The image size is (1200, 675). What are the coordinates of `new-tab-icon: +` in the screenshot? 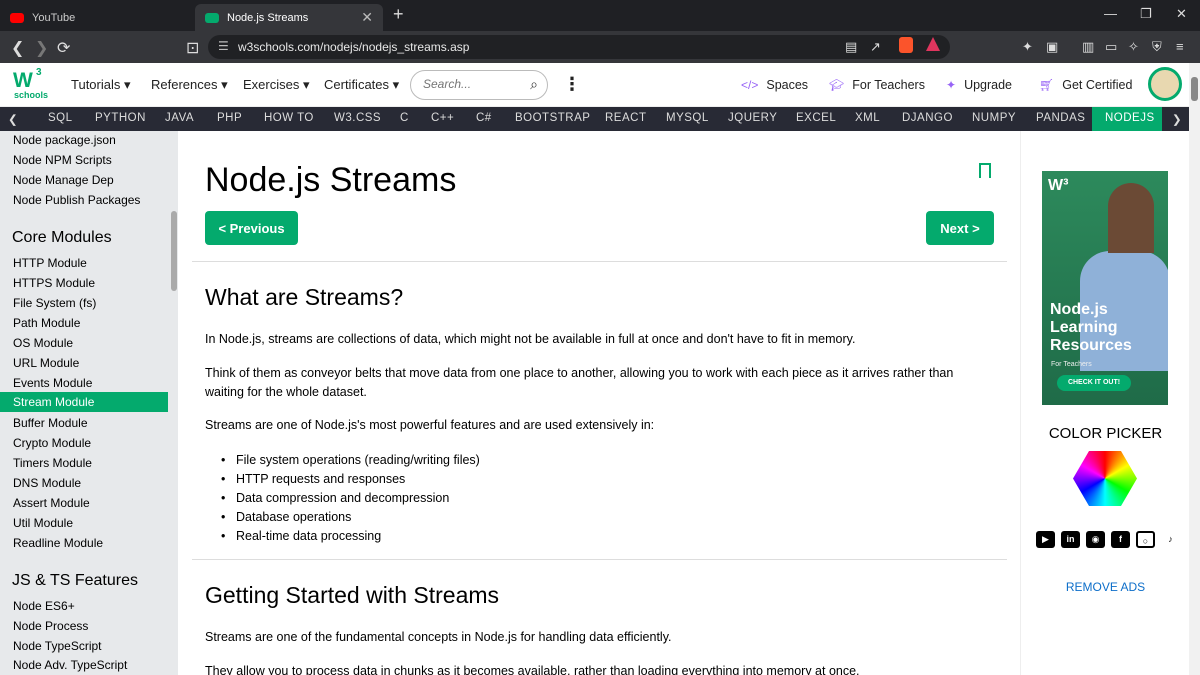 It's located at (398, 14).